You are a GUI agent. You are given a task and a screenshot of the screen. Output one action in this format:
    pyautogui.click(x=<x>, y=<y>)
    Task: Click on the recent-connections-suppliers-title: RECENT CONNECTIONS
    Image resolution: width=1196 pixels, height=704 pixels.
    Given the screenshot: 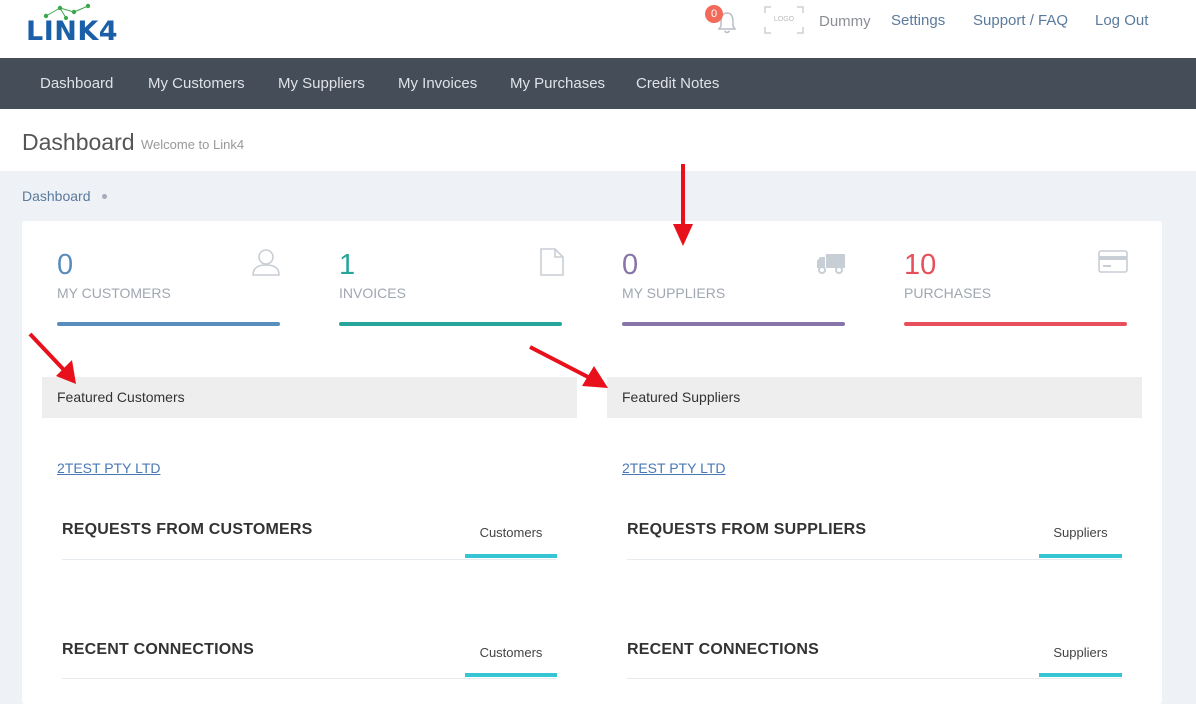 What is the action you would take?
    pyautogui.click(x=723, y=649)
    